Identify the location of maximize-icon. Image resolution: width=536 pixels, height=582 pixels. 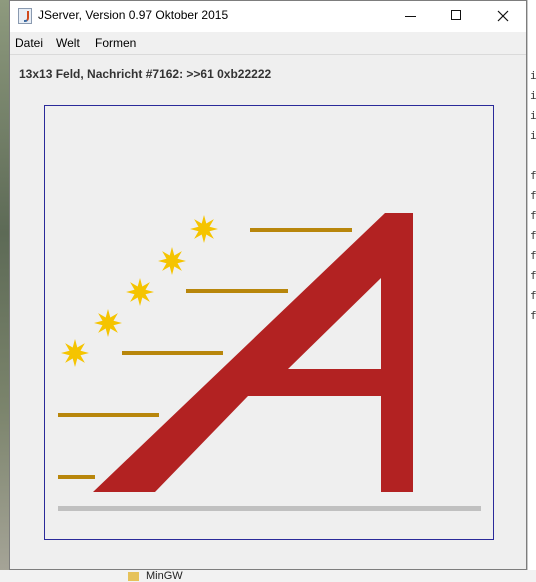
(456, 15).